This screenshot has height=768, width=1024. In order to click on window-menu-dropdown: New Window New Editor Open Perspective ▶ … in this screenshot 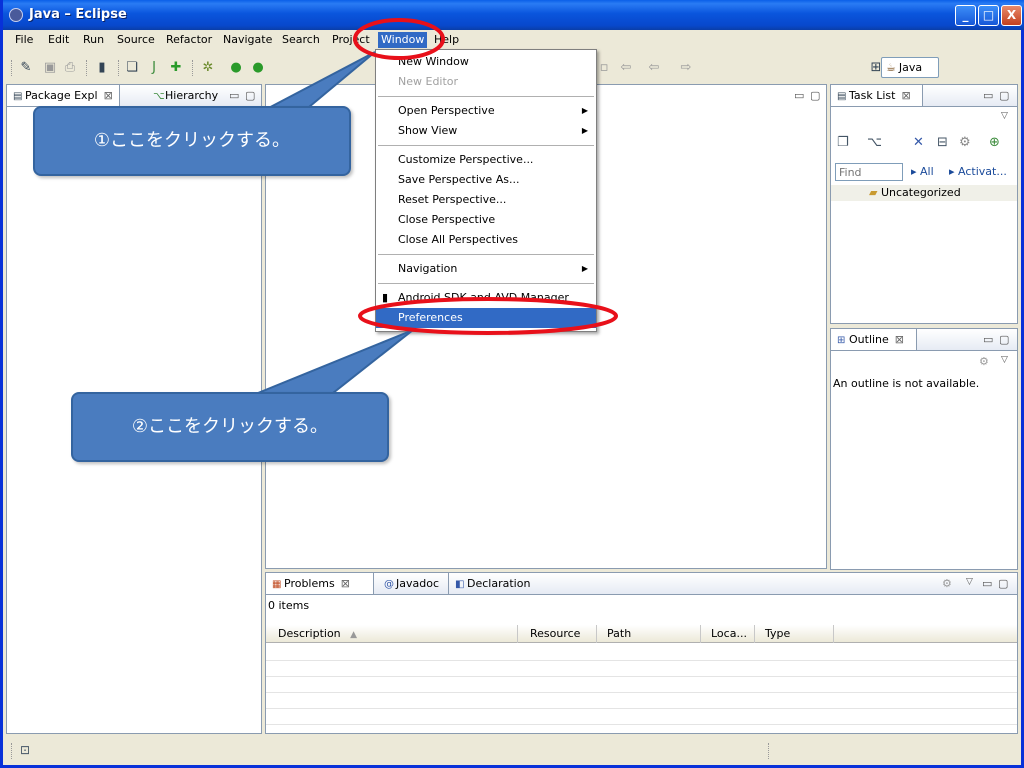, I will do `click(486, 190)`.